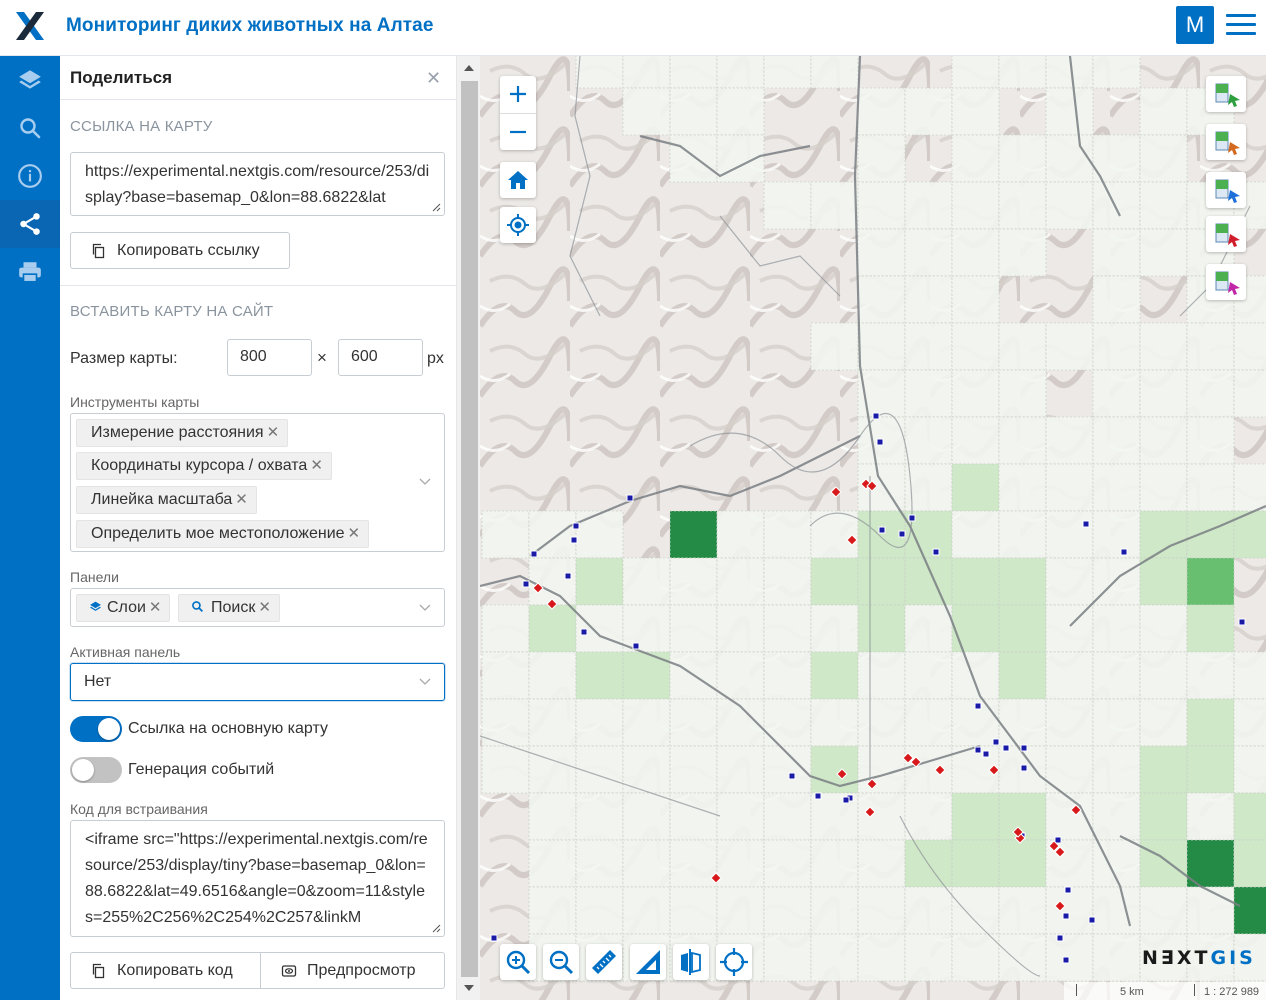 Image resolution: width=1266 pixels, height=1000 pixels. I want to click on locate-icon, so click(518, 225).